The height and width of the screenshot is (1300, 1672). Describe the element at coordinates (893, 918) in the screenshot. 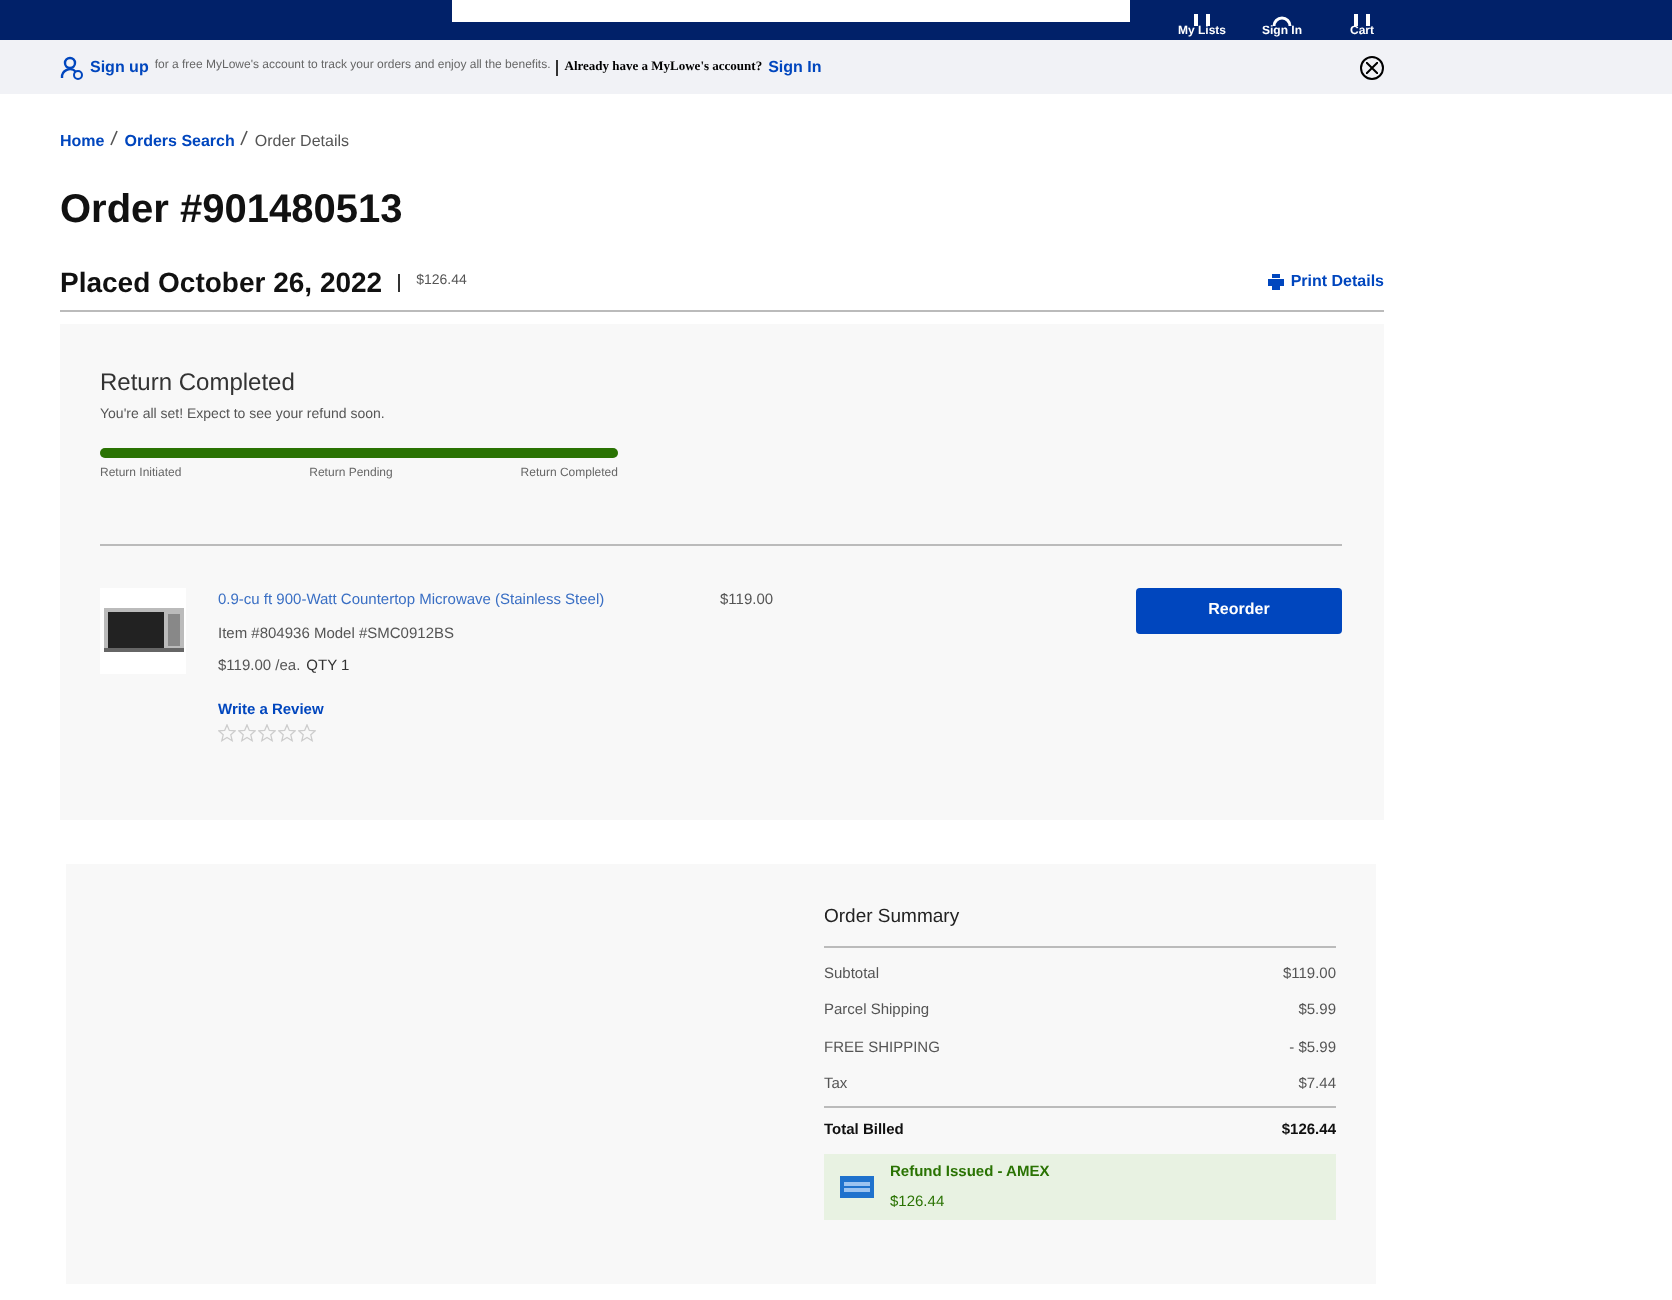

I see `summary-title: Order Summary` at that location.